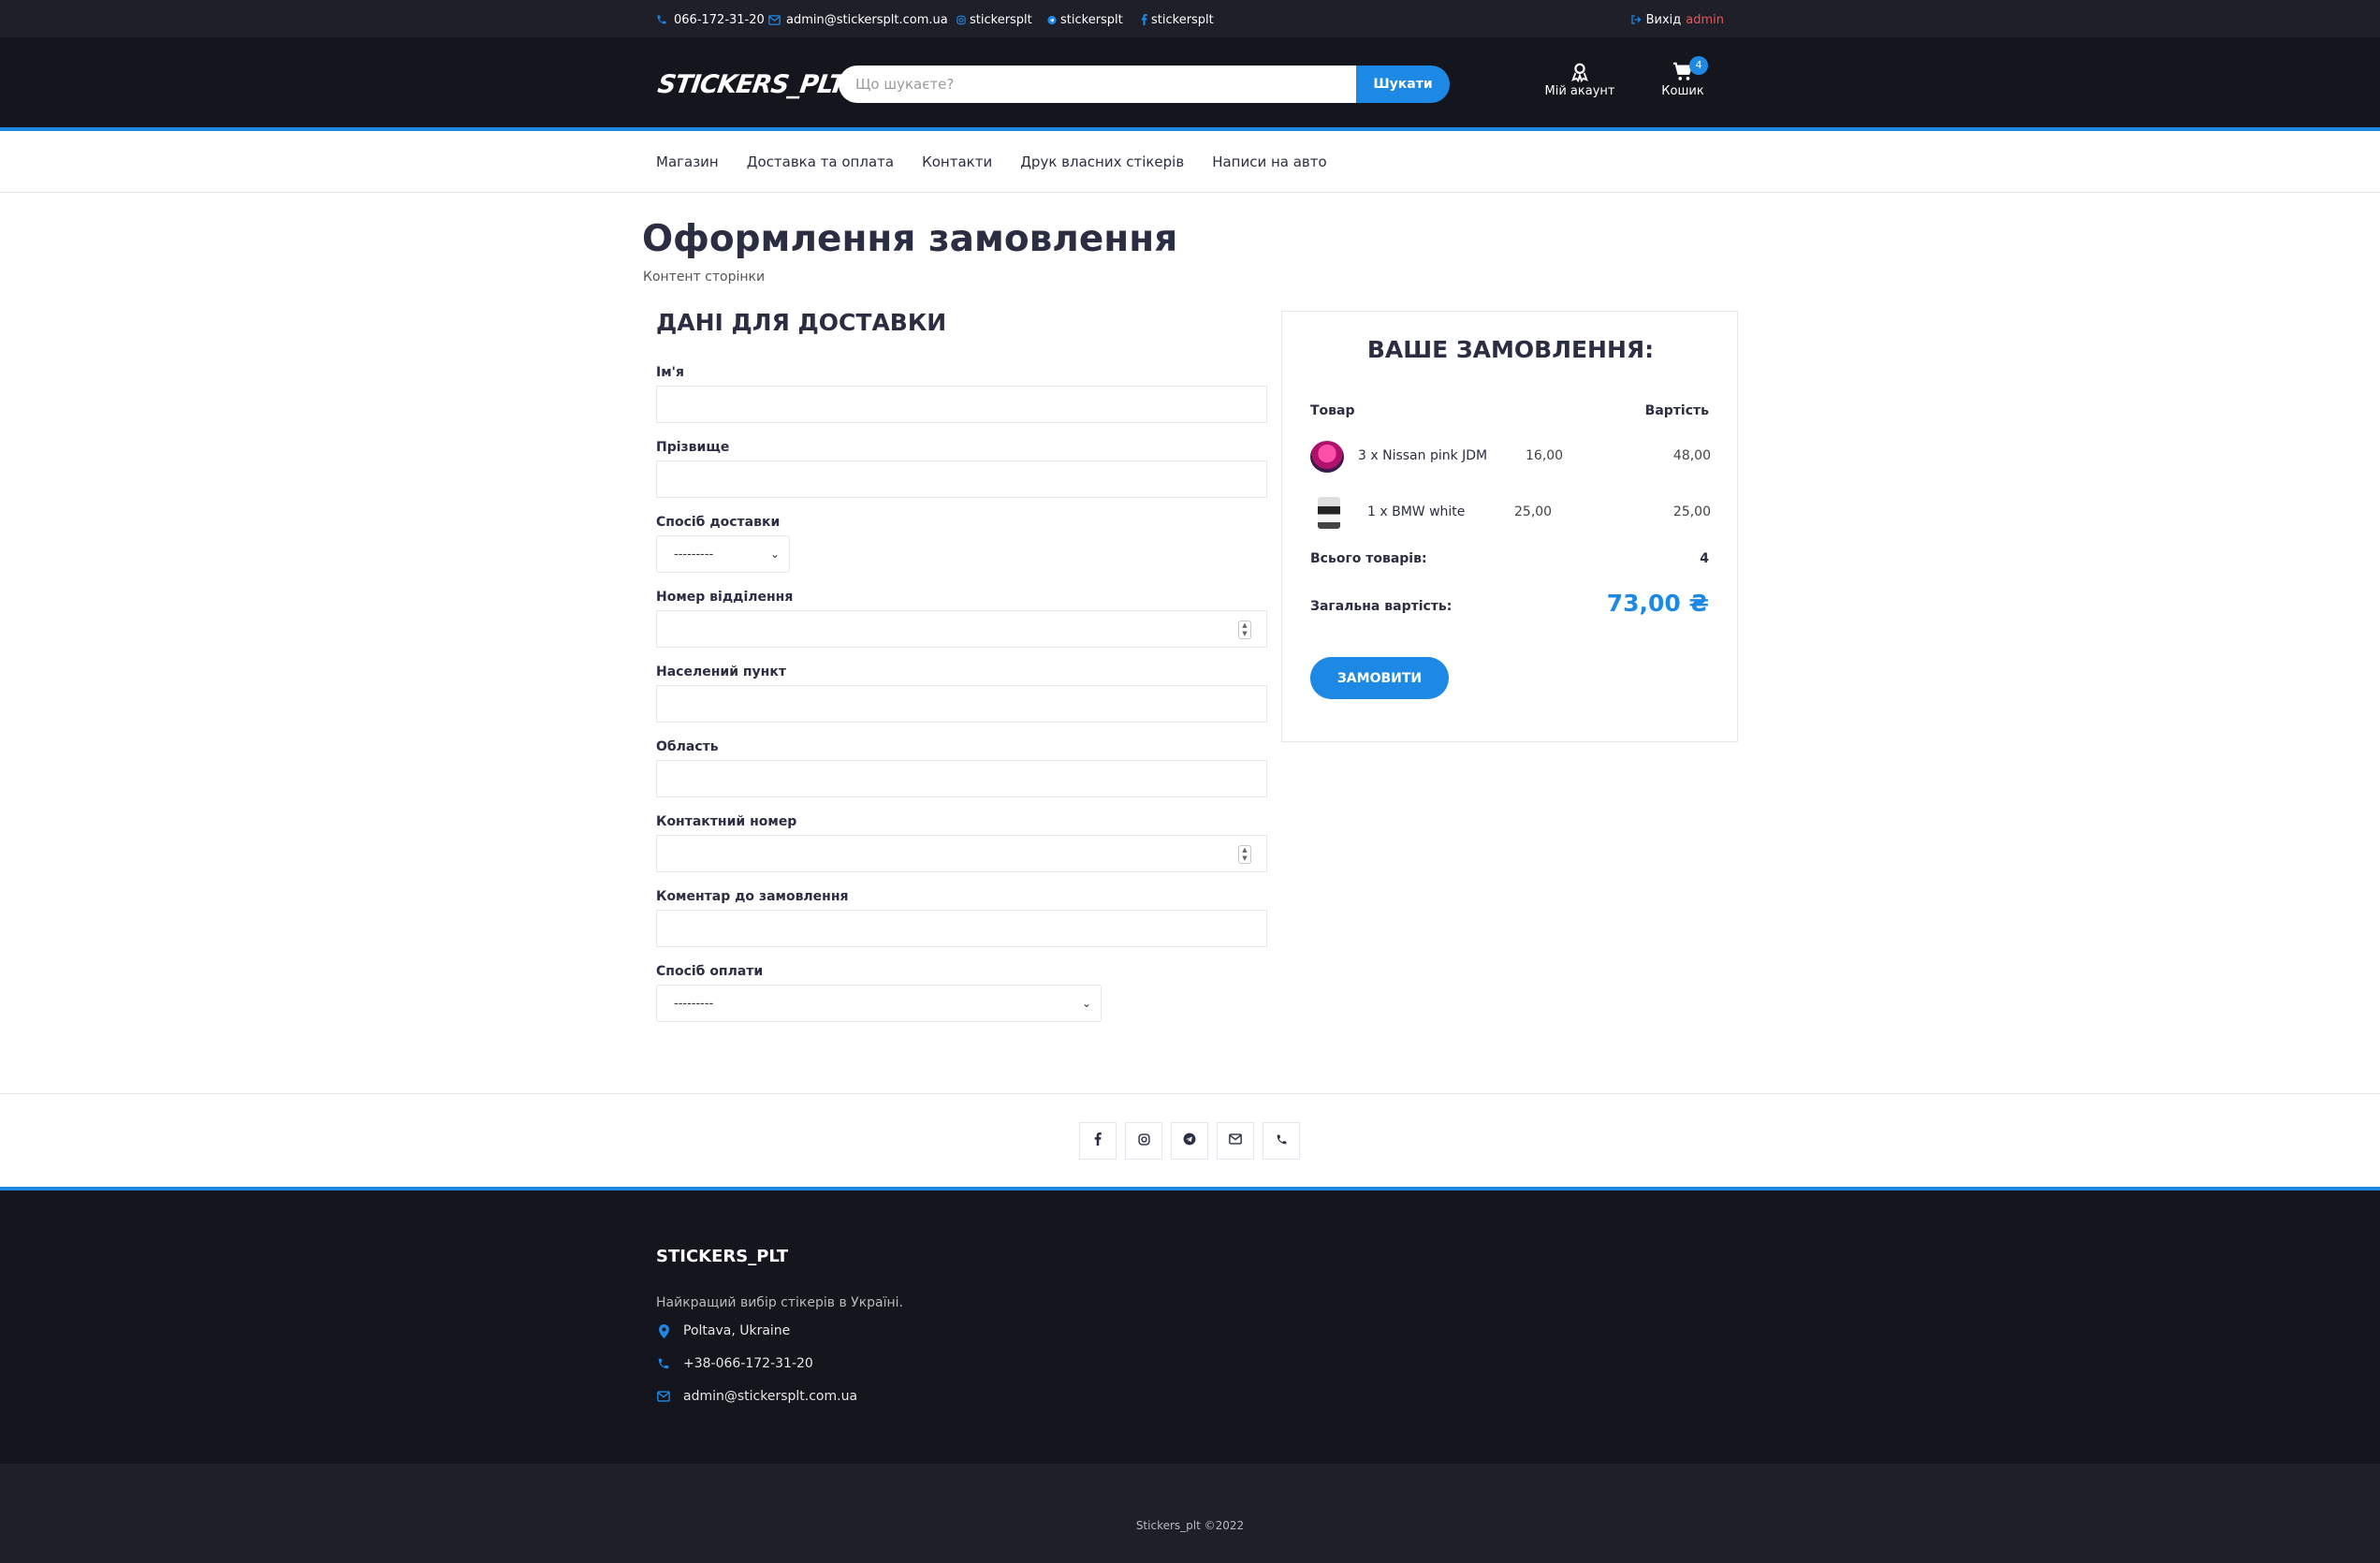 The height and width of the screenshot is (1563, 2380). What do you see at coordinates (1381, 606) in the screenshot?
I see `total-cost-label: Загальна вартість:` at bounding box center [1381, 606].